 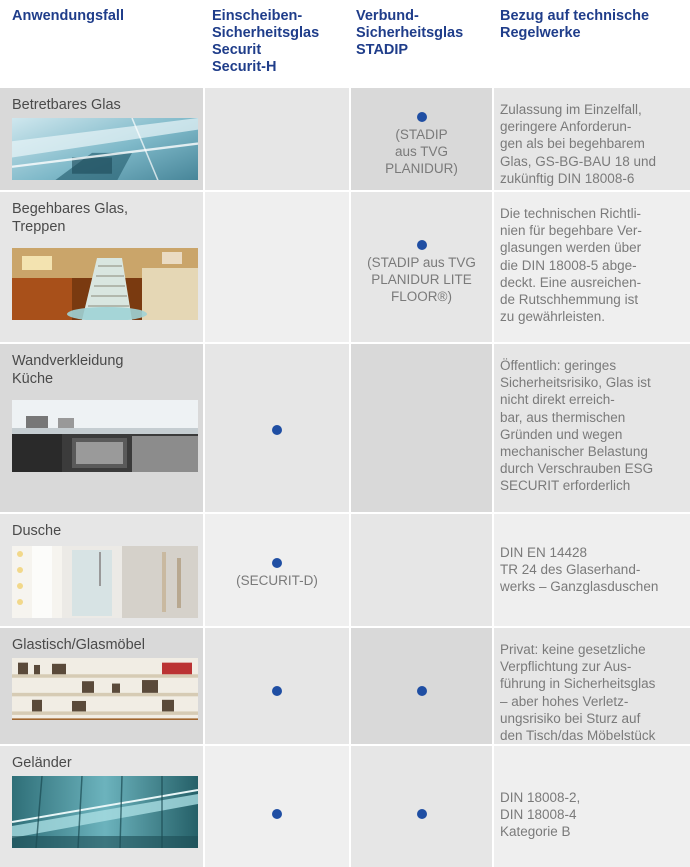 I want to click on application-label: Wandverkleidung Küche, so click(x=68, y=370).